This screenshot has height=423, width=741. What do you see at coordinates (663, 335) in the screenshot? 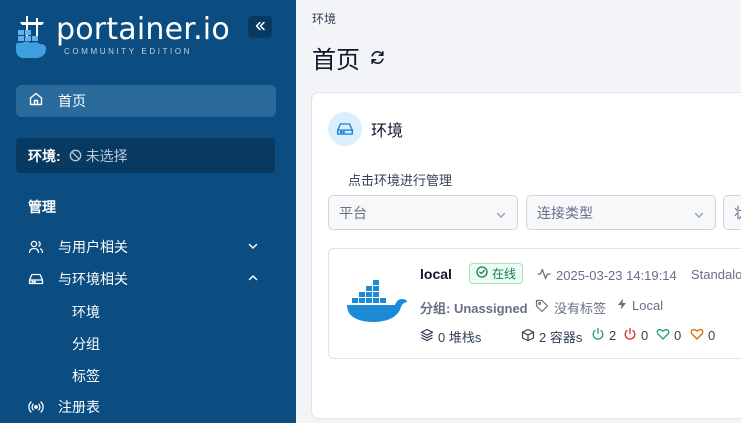
I see `heart-icon` at bounding box center [663, 335].